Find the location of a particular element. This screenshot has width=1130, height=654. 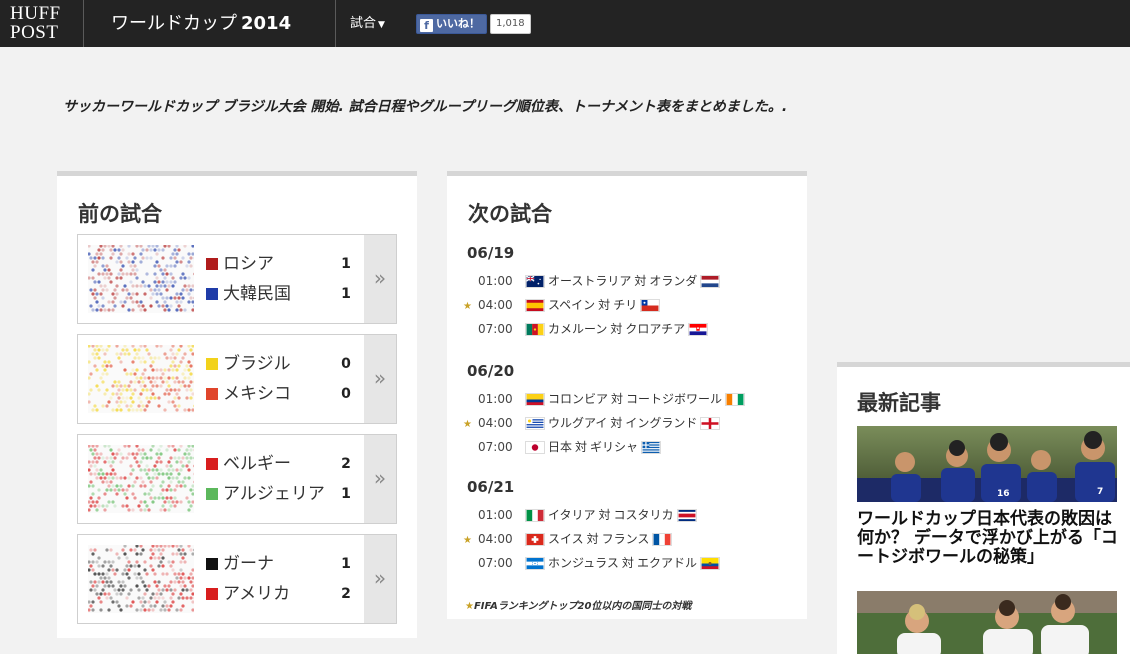

fixture-footnote: ★FIFAランキングトップ20位以内の国同士の対戦 is located at coordinates (578, 604).